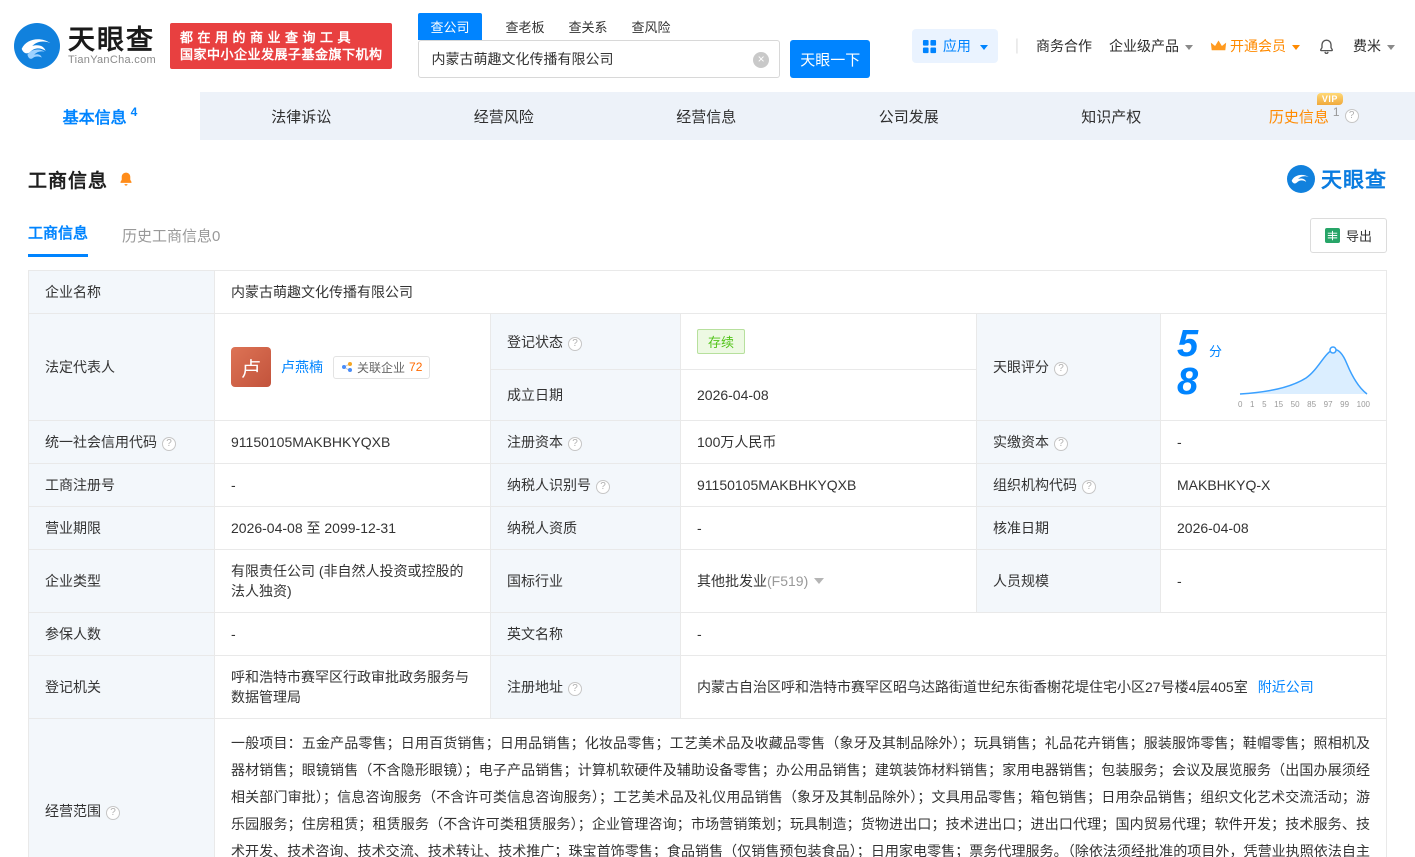  What do you see at coordinates (1329, 98) in the screenshot?
I see `vip-badge: VIP` at bounding box center [1329, 98].